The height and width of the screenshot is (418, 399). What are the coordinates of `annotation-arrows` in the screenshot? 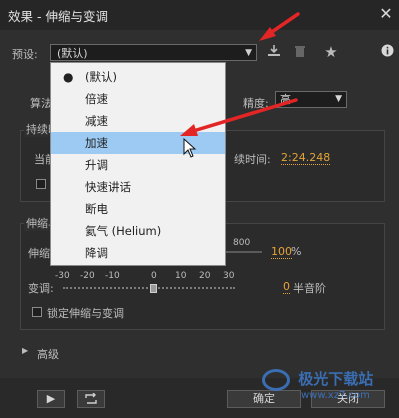 It's located at (240, 74).